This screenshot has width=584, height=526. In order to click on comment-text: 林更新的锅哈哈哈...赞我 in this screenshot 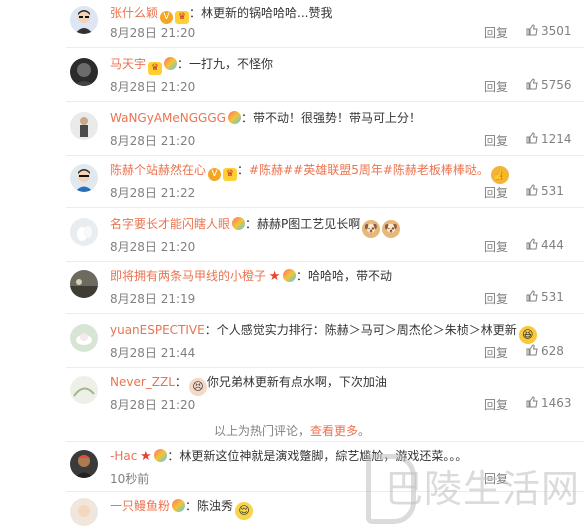, I will do `click(267, 13)`.